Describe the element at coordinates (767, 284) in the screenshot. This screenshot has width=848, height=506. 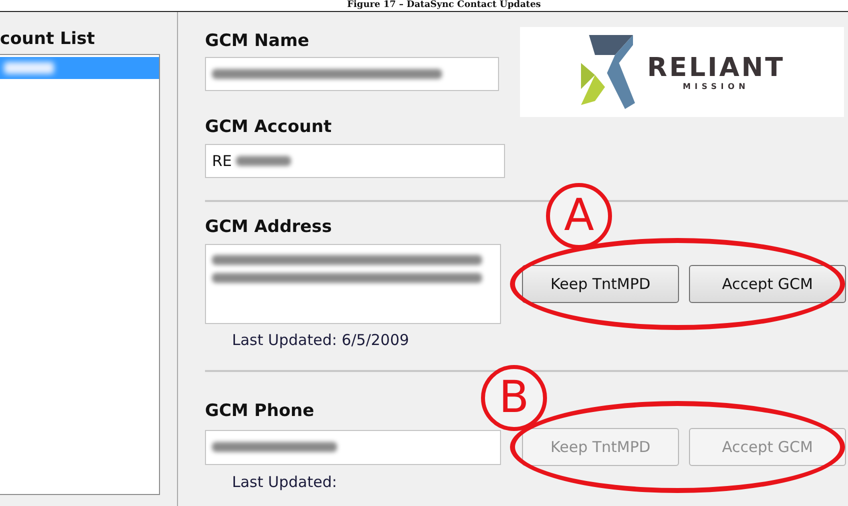
I see `accept-button: Accept GCM` at that location.